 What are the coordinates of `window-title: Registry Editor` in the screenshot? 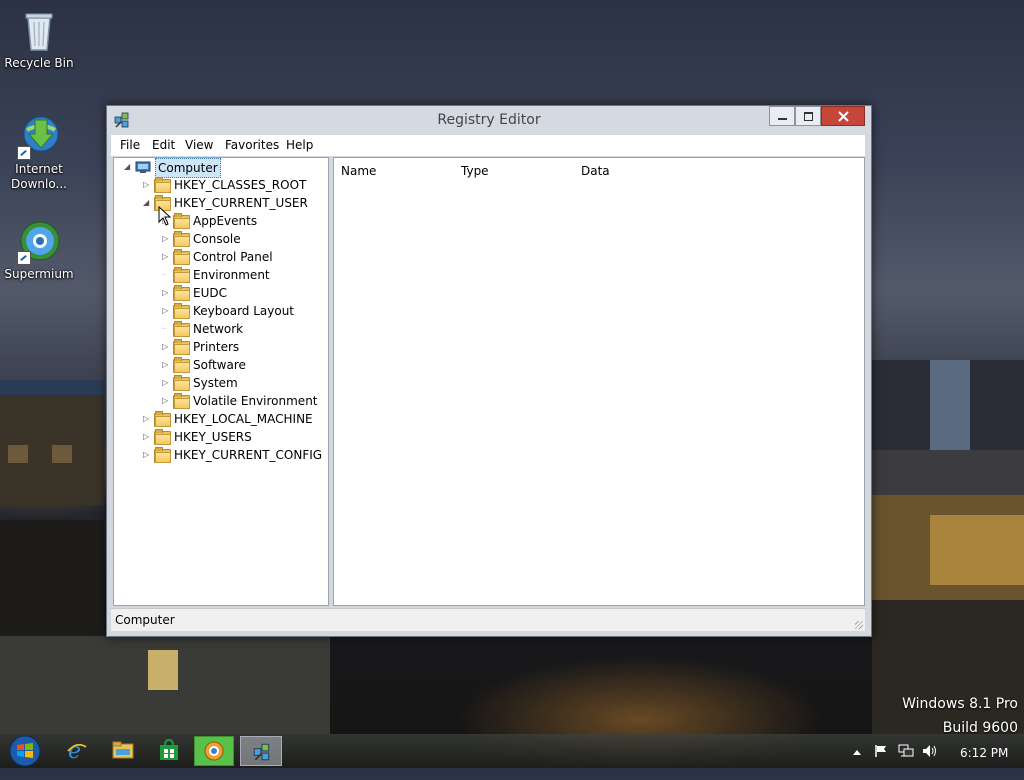 It's located at (489, 120).